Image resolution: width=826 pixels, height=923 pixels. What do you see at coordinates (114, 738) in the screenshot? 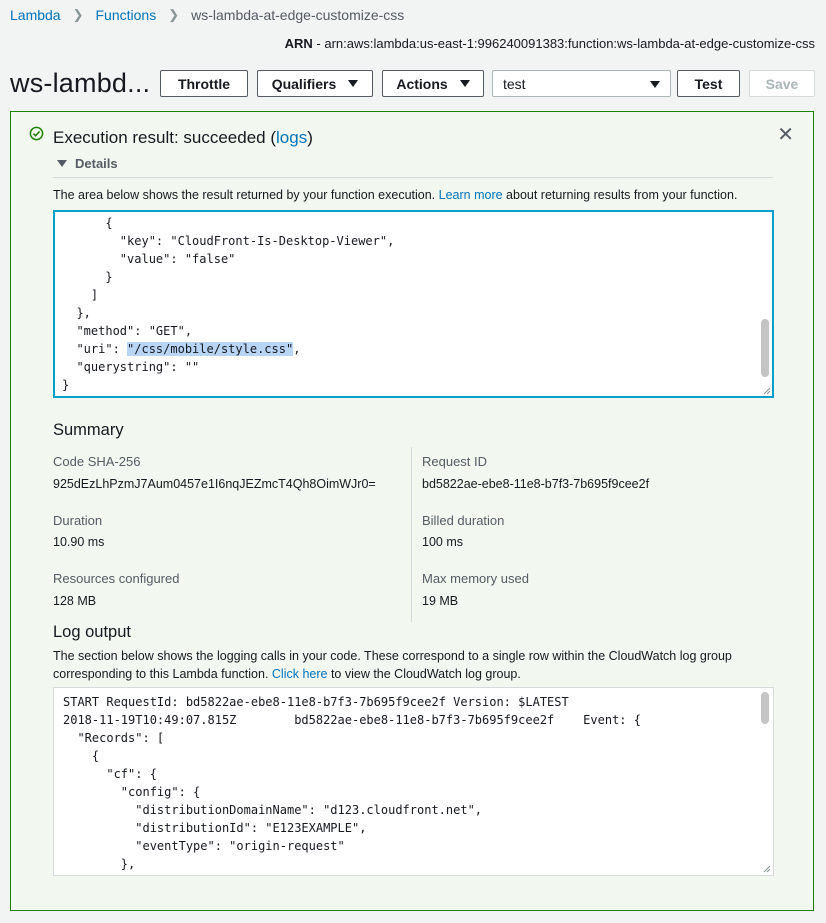
I see `log-line: "Records": [` at bounding box center [114, 738].